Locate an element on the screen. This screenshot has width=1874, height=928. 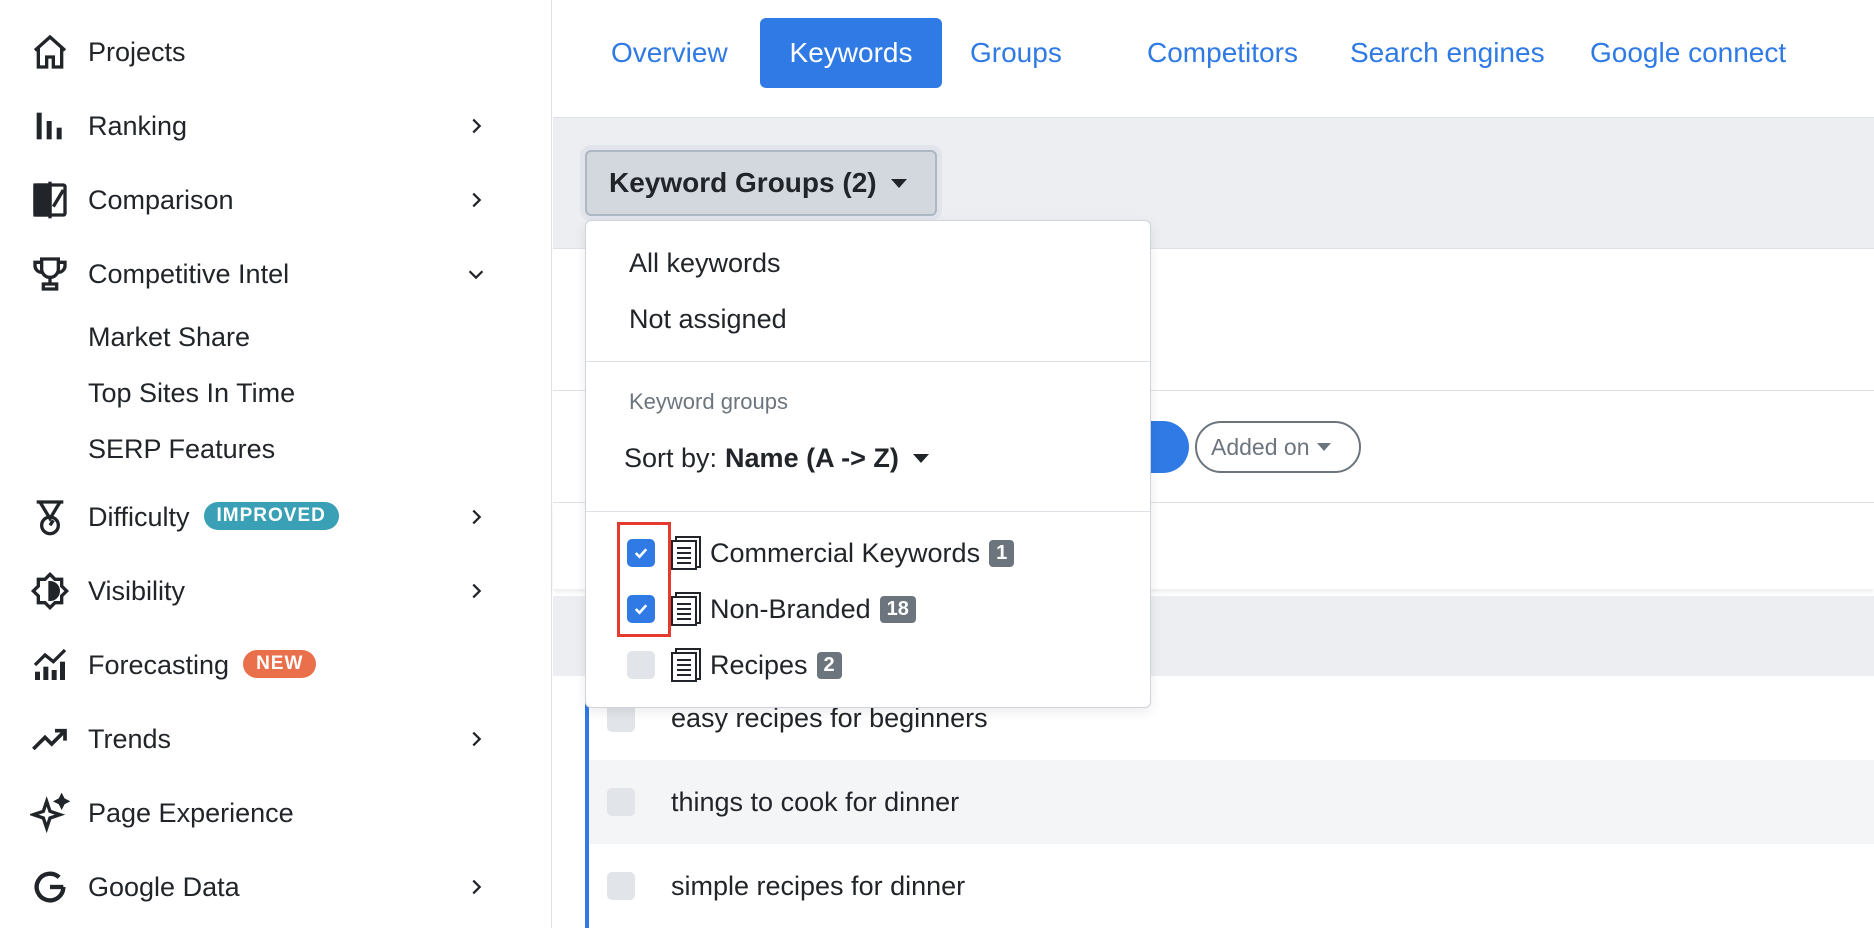
sidebar-item-label: Forecasting NEW is located at coordinates (202, 665).